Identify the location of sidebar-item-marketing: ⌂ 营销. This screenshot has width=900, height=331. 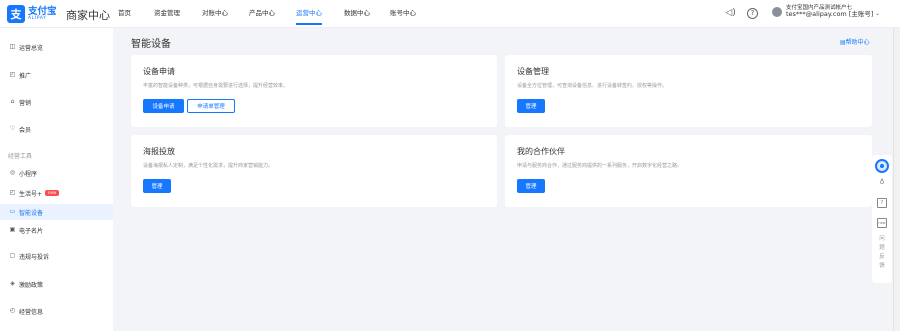
(56, 102).